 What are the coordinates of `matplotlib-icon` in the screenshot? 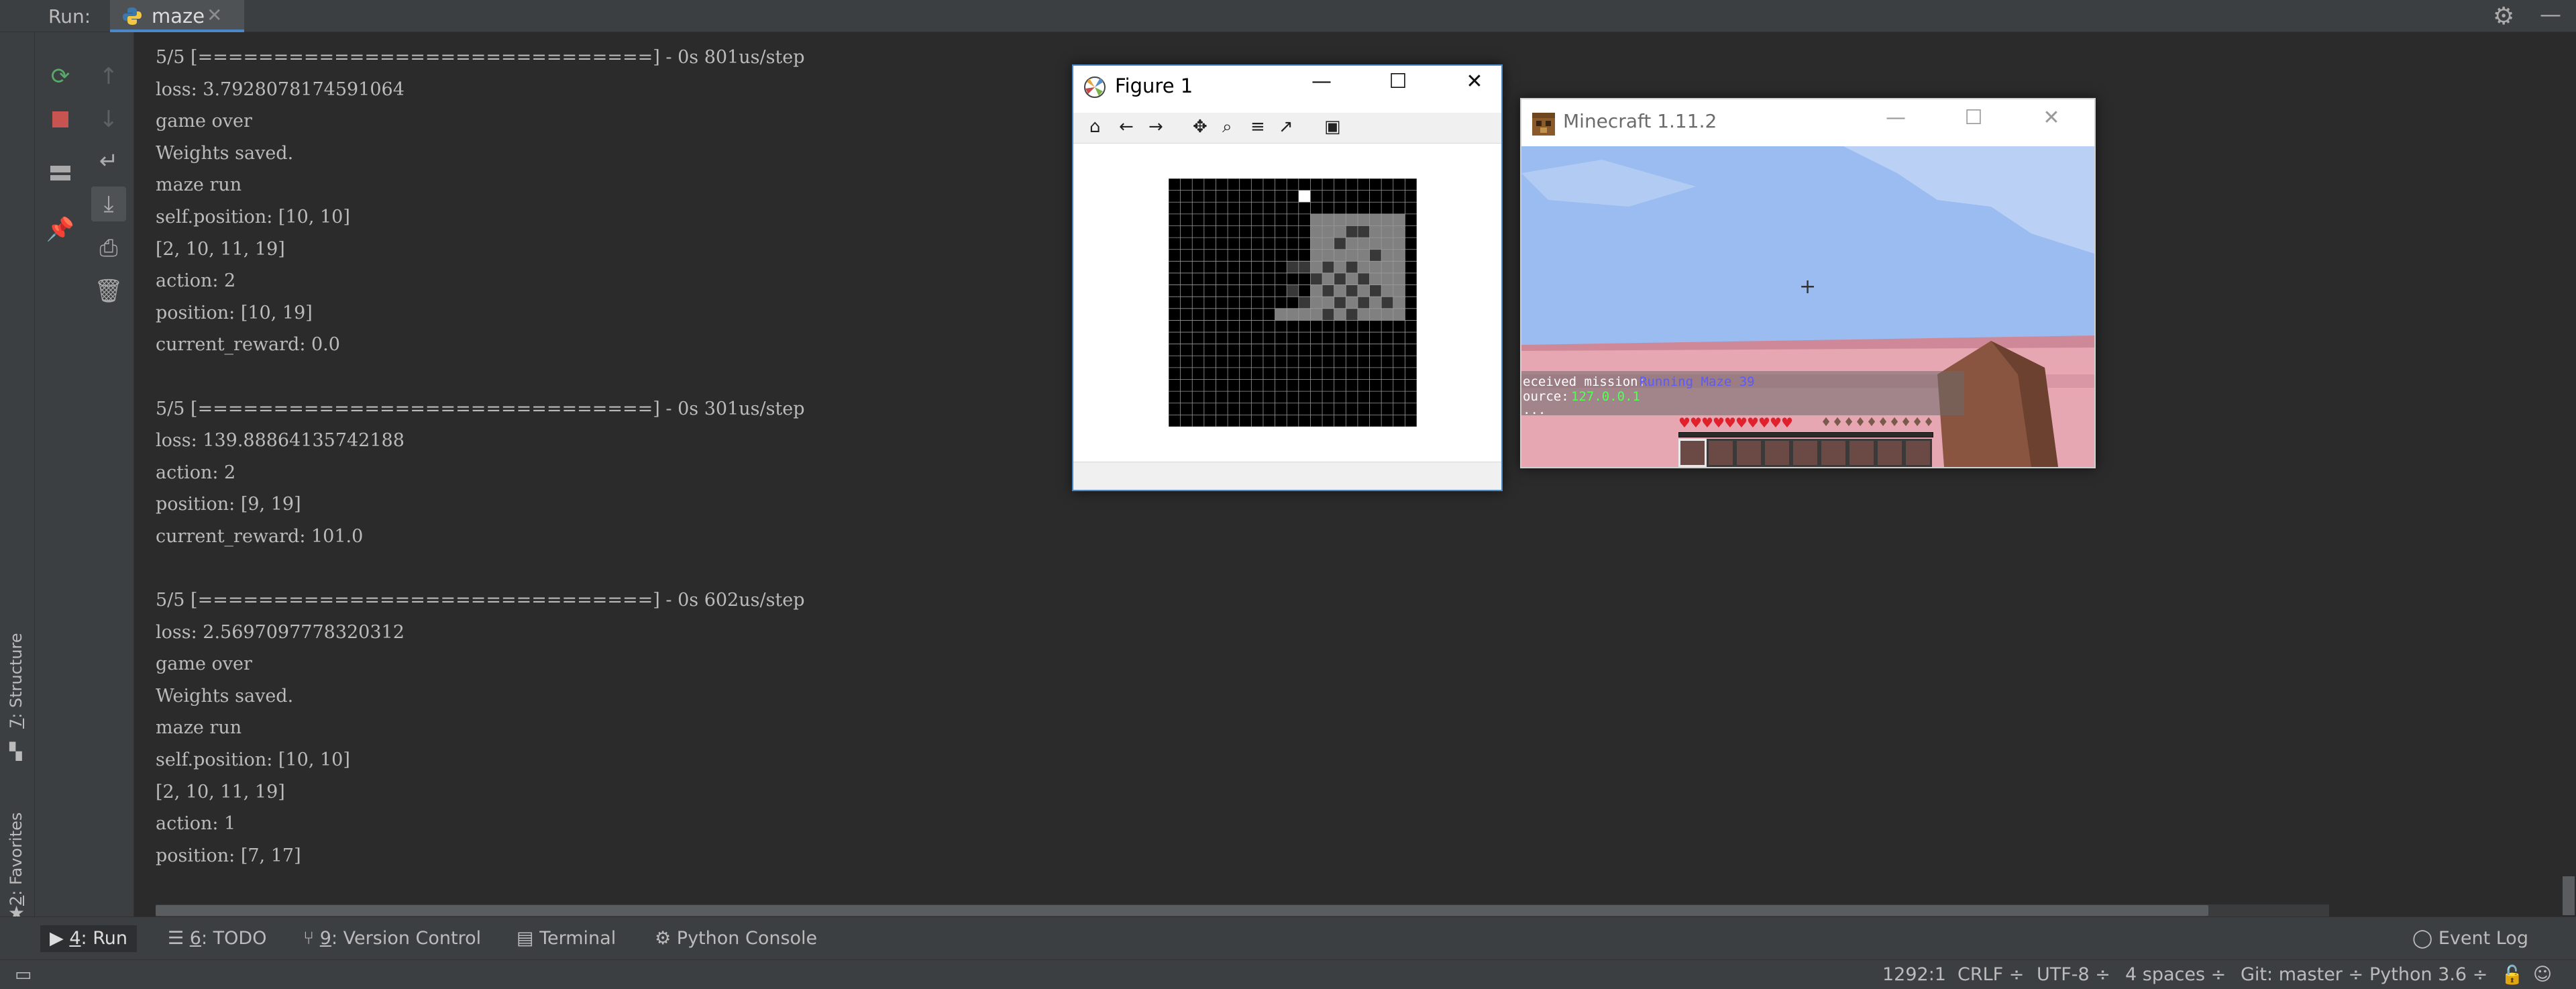 It's located at (1095, 87).